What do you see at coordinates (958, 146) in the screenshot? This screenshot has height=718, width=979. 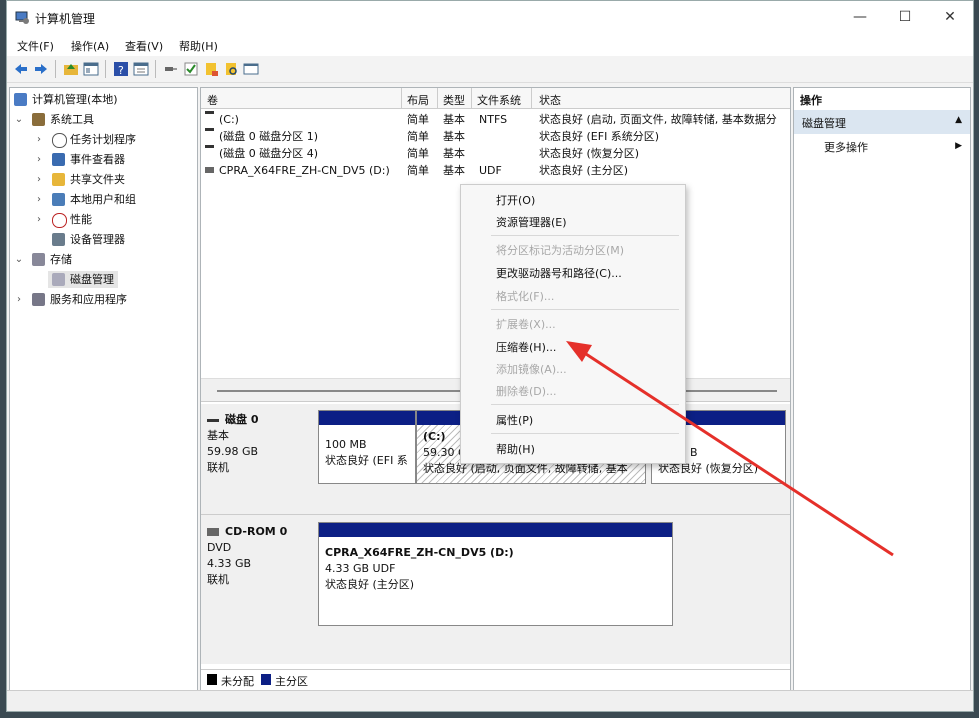 I see `submenu-arrow-icon: ▶` at bounding box center [958, 146].